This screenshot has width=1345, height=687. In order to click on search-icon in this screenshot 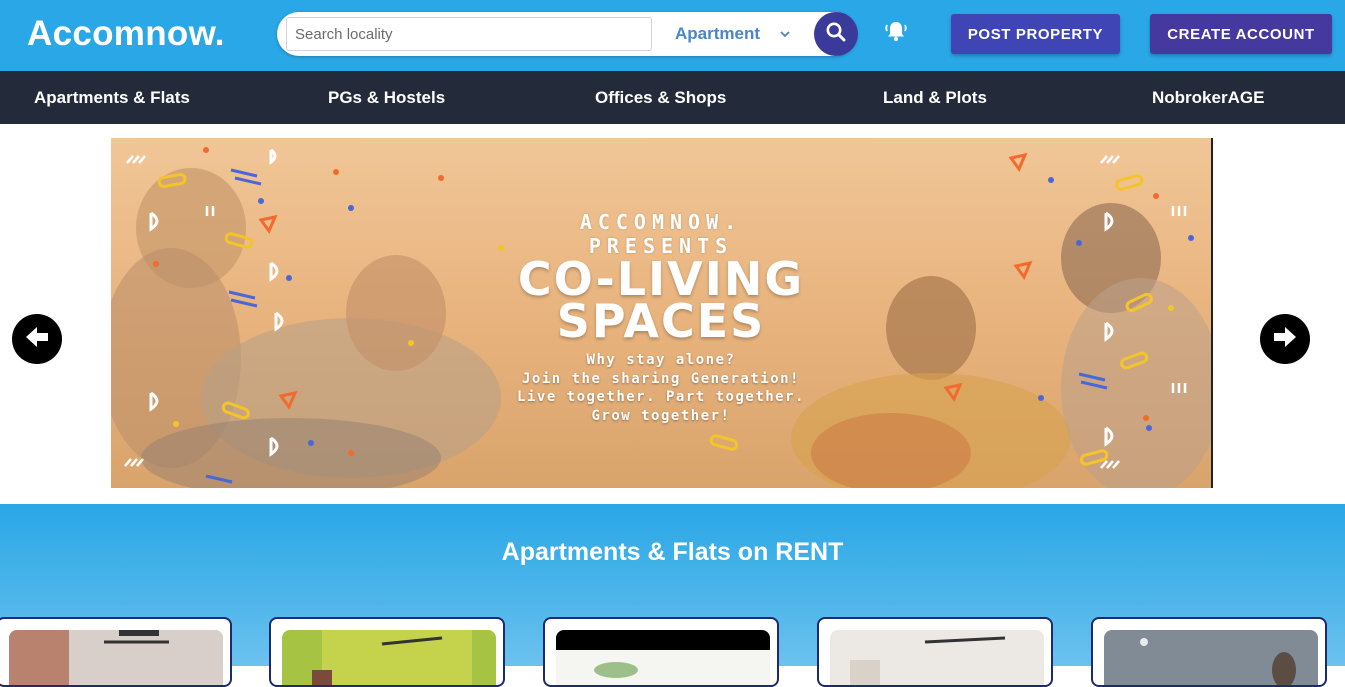, I will do `click(836, 34)`.